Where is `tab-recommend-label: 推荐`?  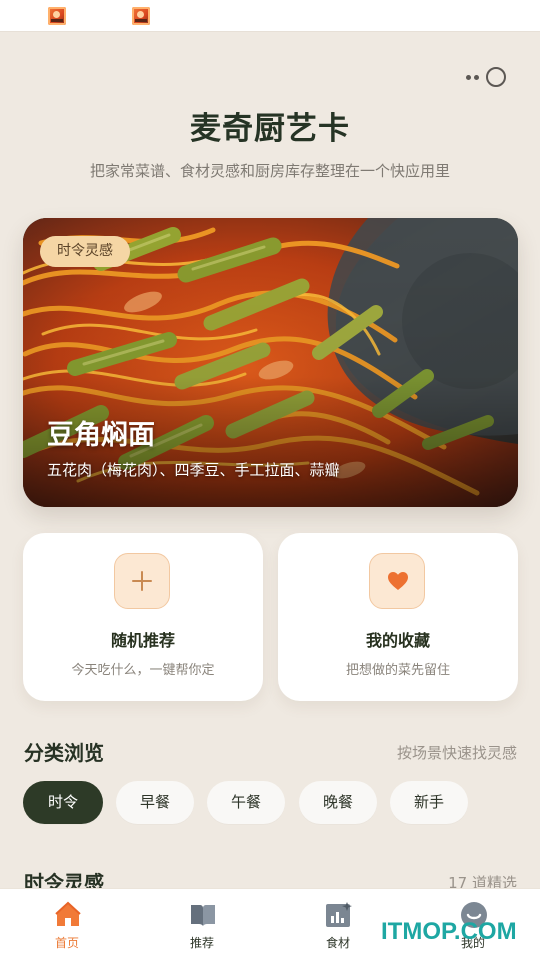
tab-recommend-label: 推荐 is located at coordinates (201, 943).